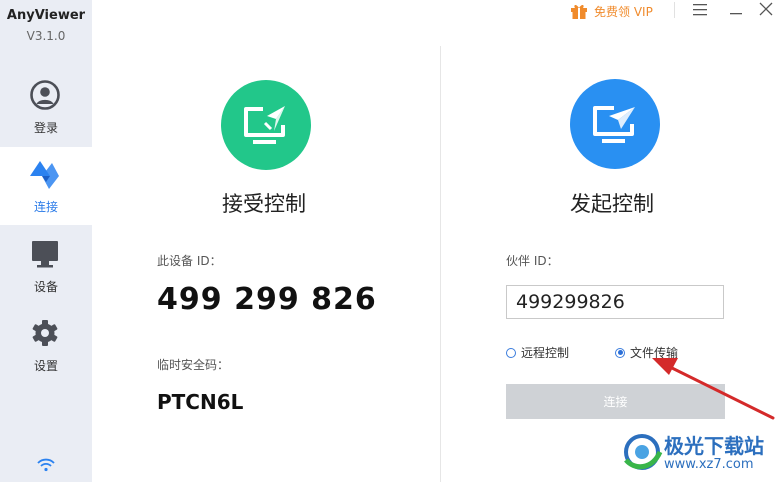  What do you see at coordinates (46, 15) in the screenshot?
I see `app-name: AnyViewer` at bounding box center [46, 15].